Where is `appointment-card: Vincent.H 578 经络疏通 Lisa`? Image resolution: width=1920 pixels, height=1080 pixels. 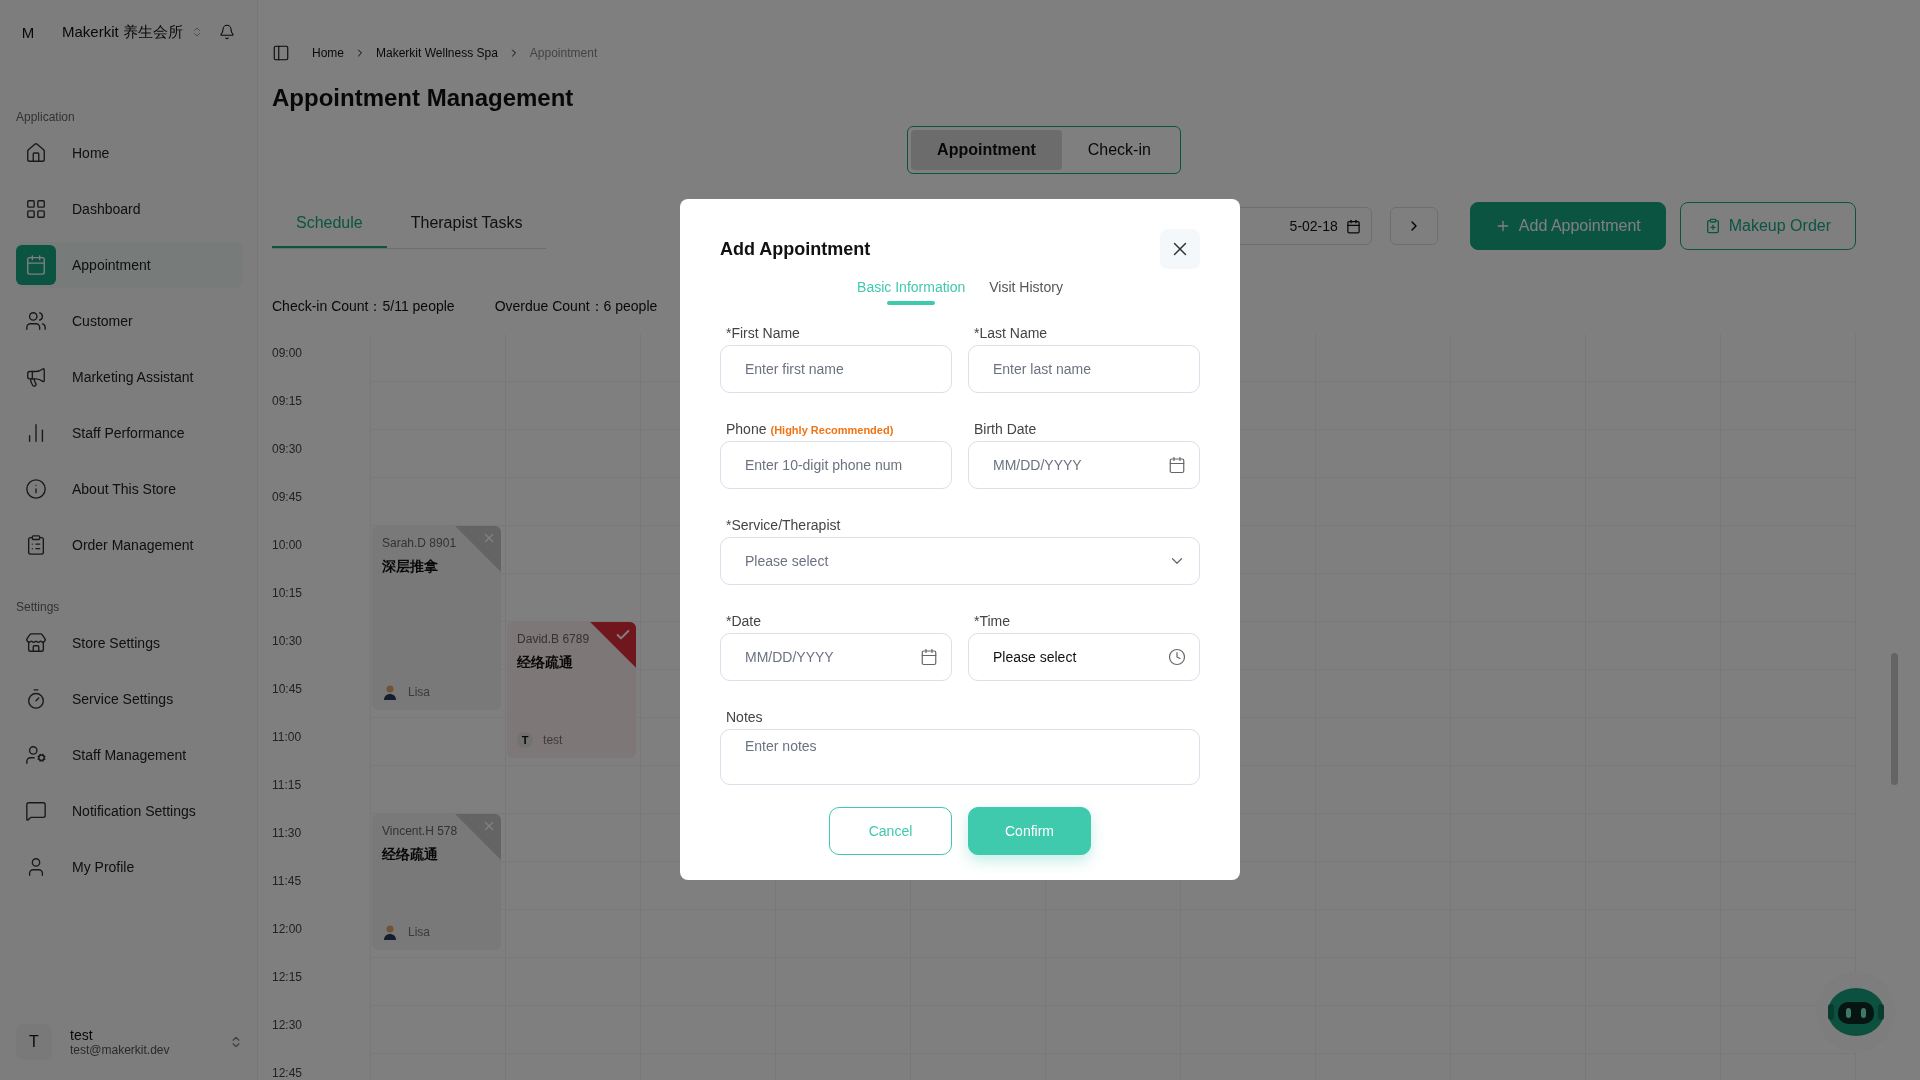 appointment-card: Vincent.H 578 经络疏通 Lisa is located at coordinates (437, 882).